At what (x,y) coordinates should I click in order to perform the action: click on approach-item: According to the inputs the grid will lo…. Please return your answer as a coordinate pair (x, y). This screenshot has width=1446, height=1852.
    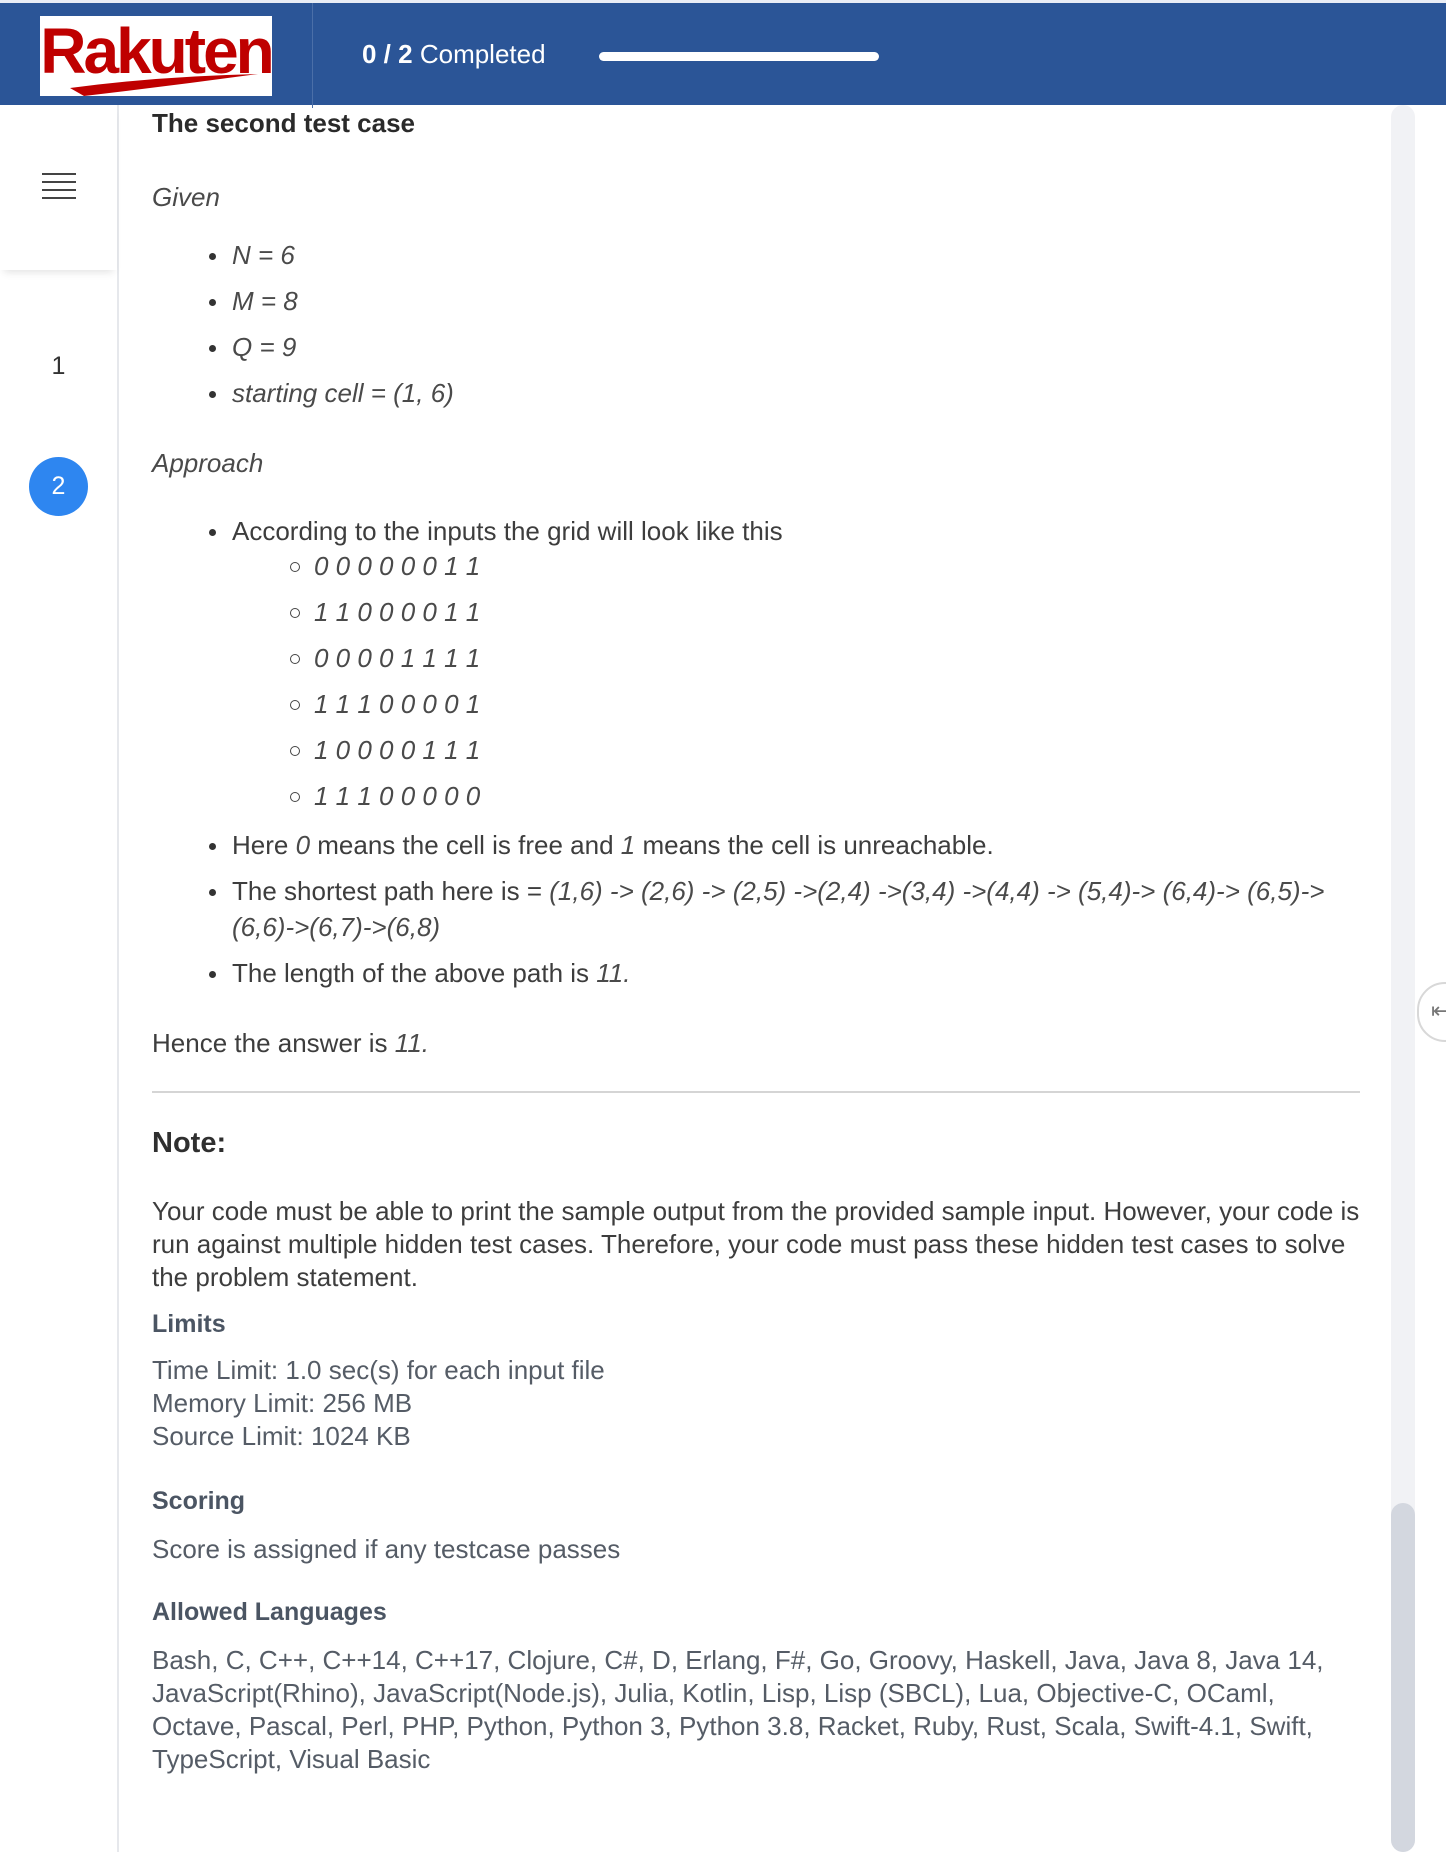
    Looking at the image, I should click on (784, 666).